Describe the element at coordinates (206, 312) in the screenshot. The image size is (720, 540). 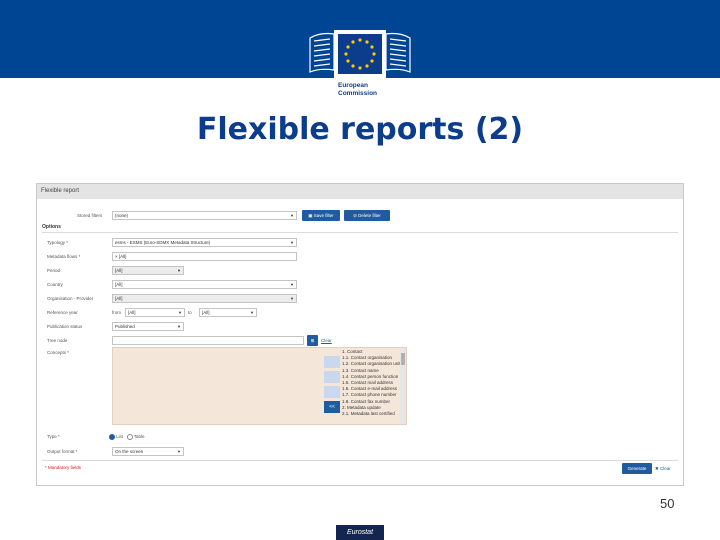
I see `reference-year-to-value: [All]` at that location.